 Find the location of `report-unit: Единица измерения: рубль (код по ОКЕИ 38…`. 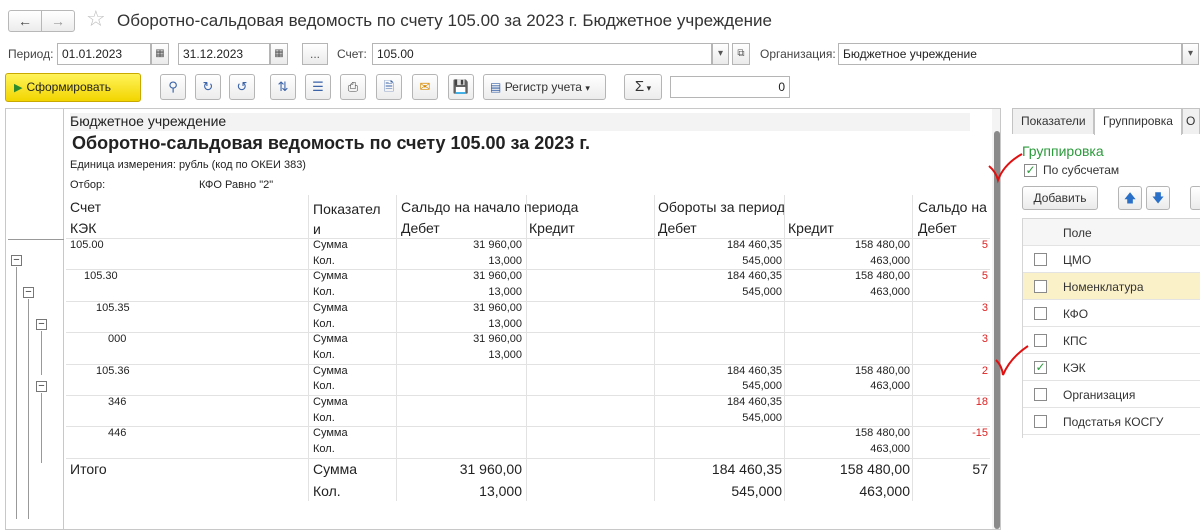

report-unit: Единица измерения: рубль (код по ОКЕИ 38… is located at coordinates (188, 165).